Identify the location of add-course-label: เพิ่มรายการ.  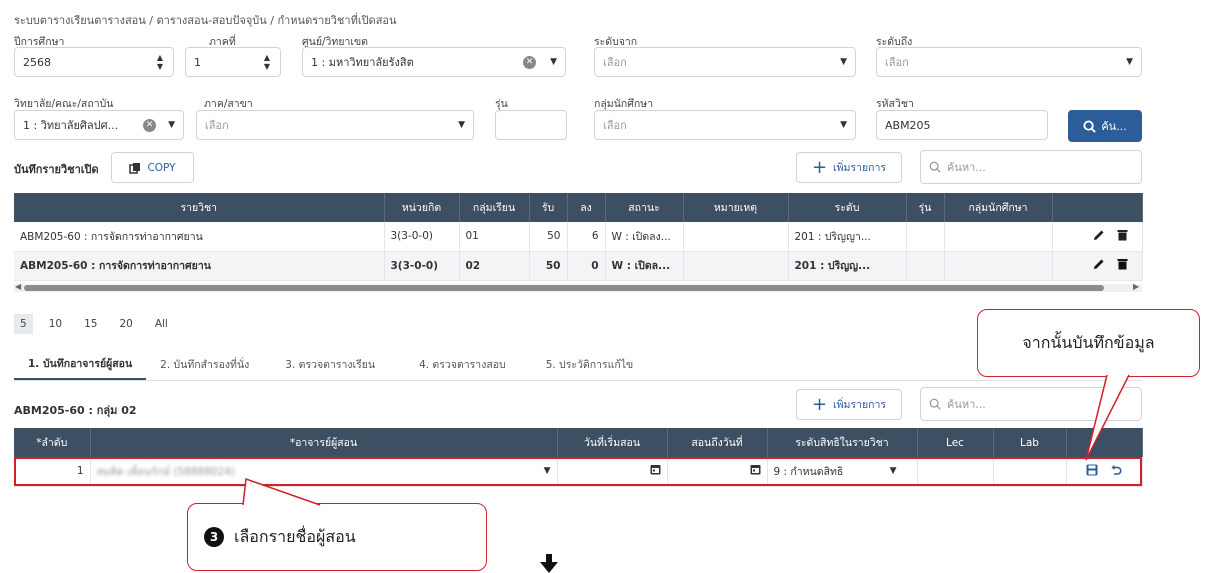
(860, 168).